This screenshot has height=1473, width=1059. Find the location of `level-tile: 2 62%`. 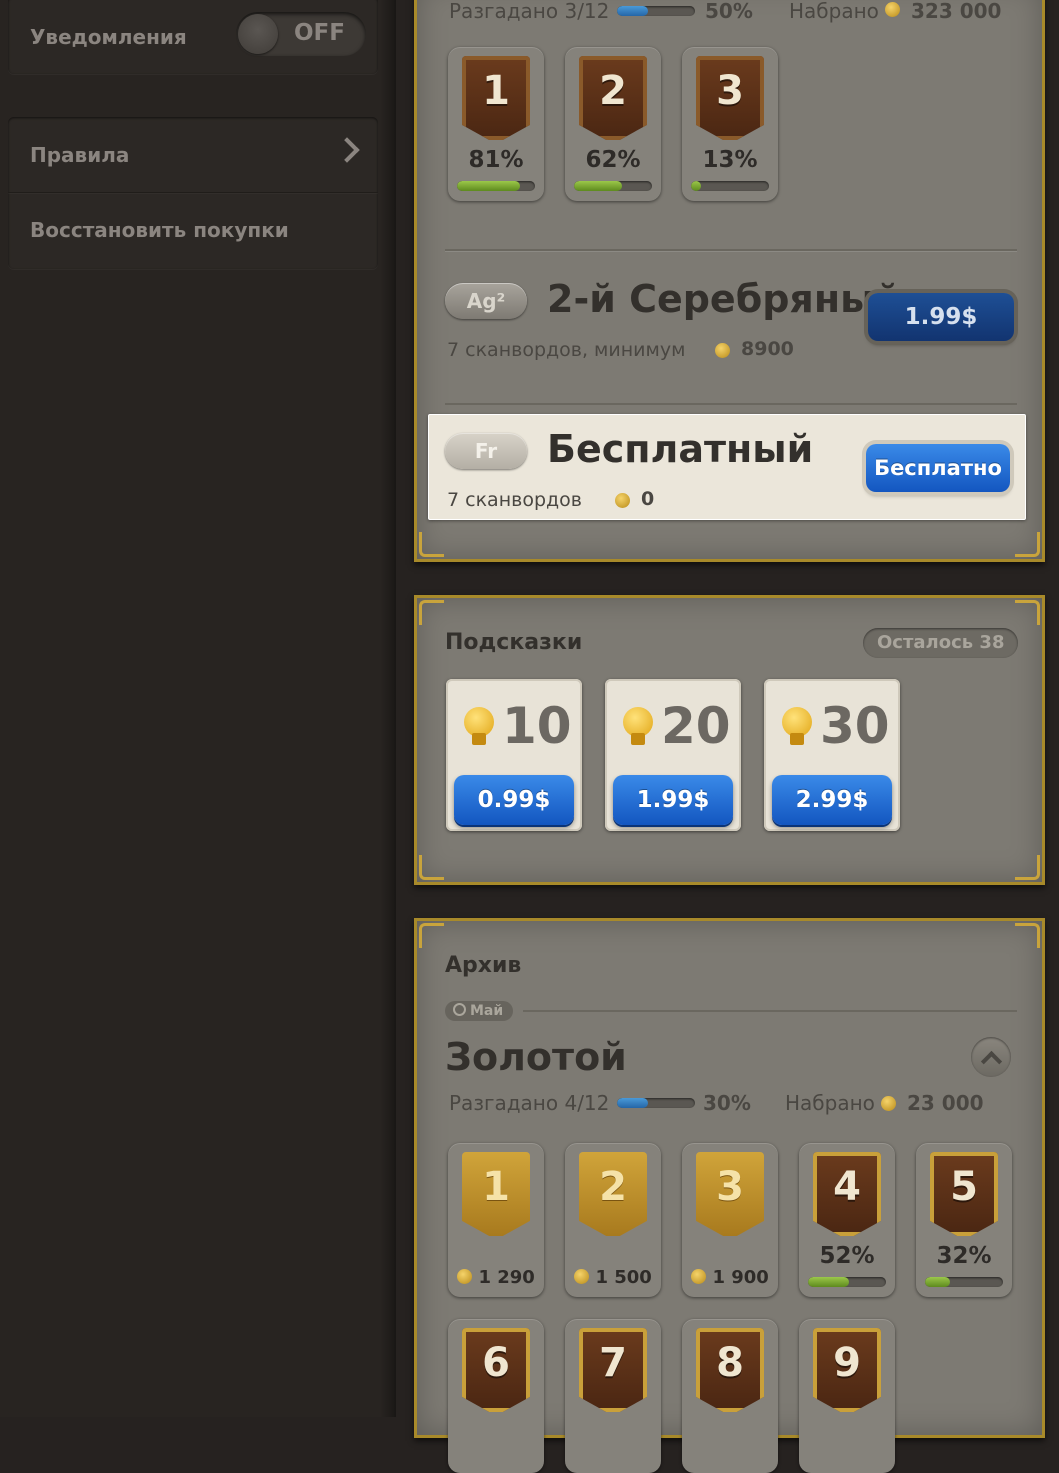

level-tile: 2 62% is located at coordinates (613, 124).